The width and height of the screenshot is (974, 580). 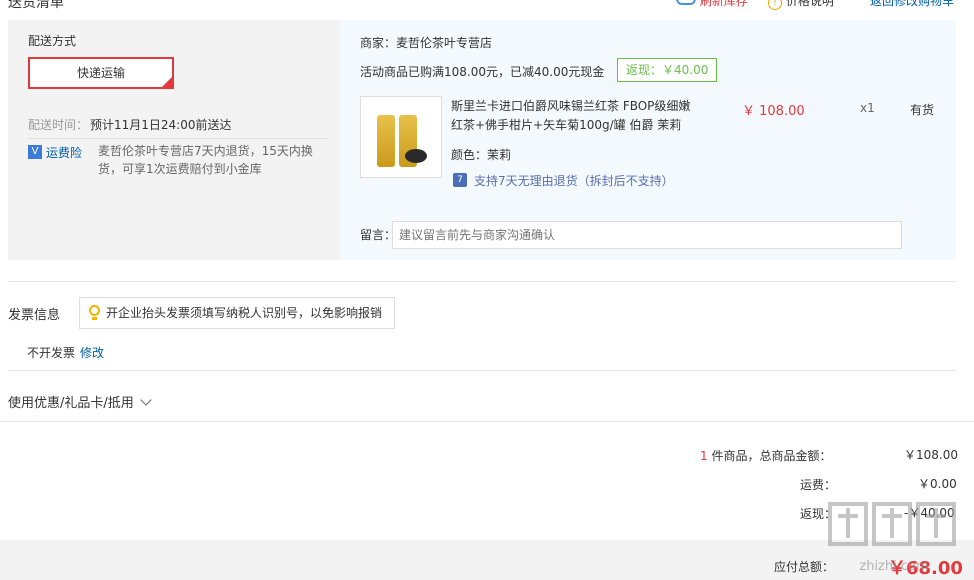 What do you see at coordinates (931, 455) in the screenshot?
I see `goods-amount: ￥108.00` at bounding box center [931, 455].